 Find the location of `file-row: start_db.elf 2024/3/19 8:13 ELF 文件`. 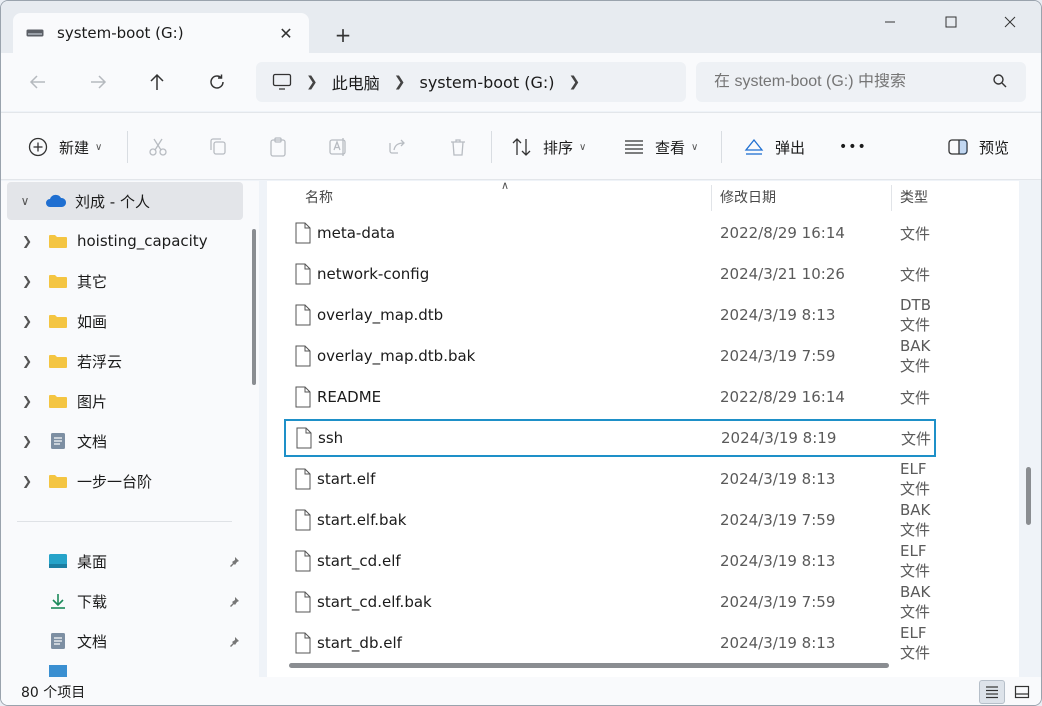

file-row: start_db.elf 2024/3/19 8:13 ELF 文件 is located at coordinates (610, 643).